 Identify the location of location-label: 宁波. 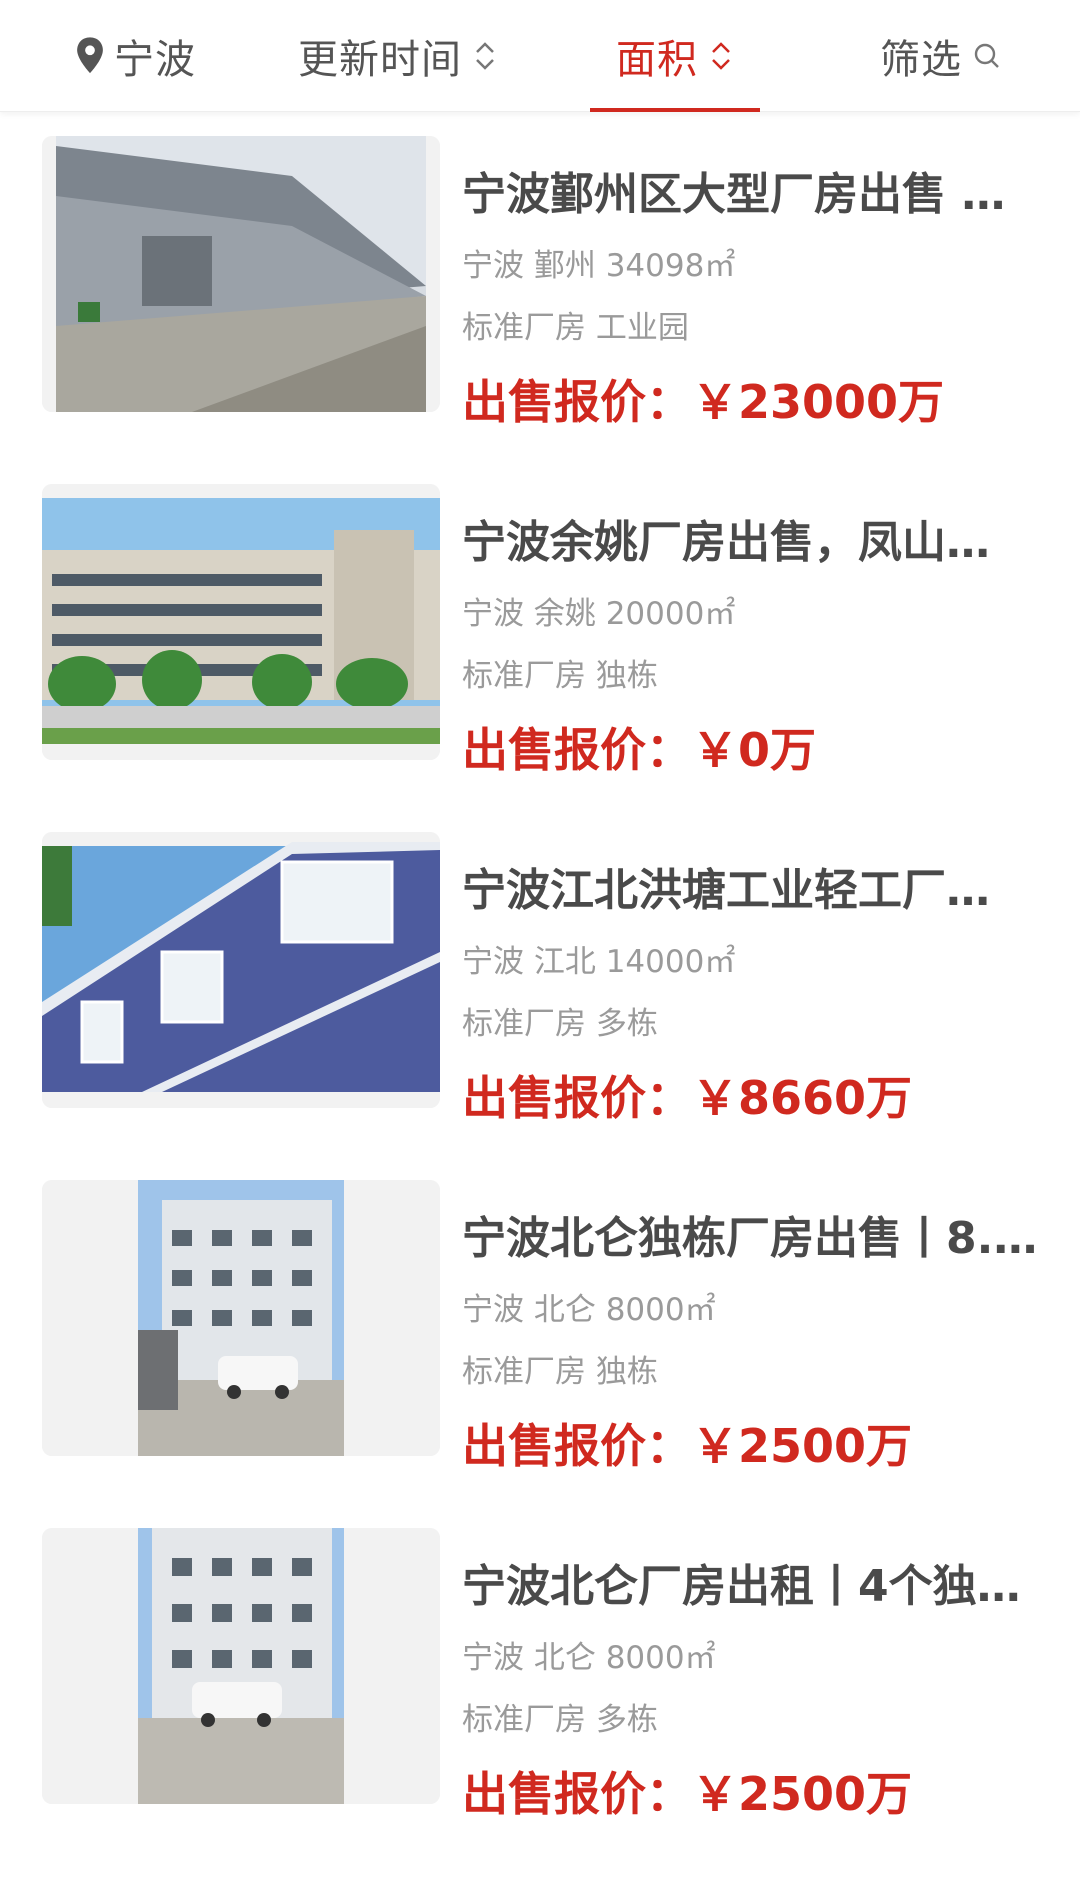
(155, 60).